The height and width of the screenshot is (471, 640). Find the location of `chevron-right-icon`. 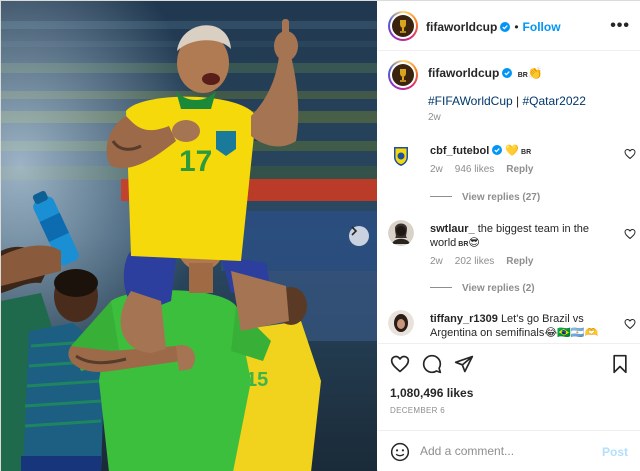

chevron-right-icon is located at coordinates (354, 231).